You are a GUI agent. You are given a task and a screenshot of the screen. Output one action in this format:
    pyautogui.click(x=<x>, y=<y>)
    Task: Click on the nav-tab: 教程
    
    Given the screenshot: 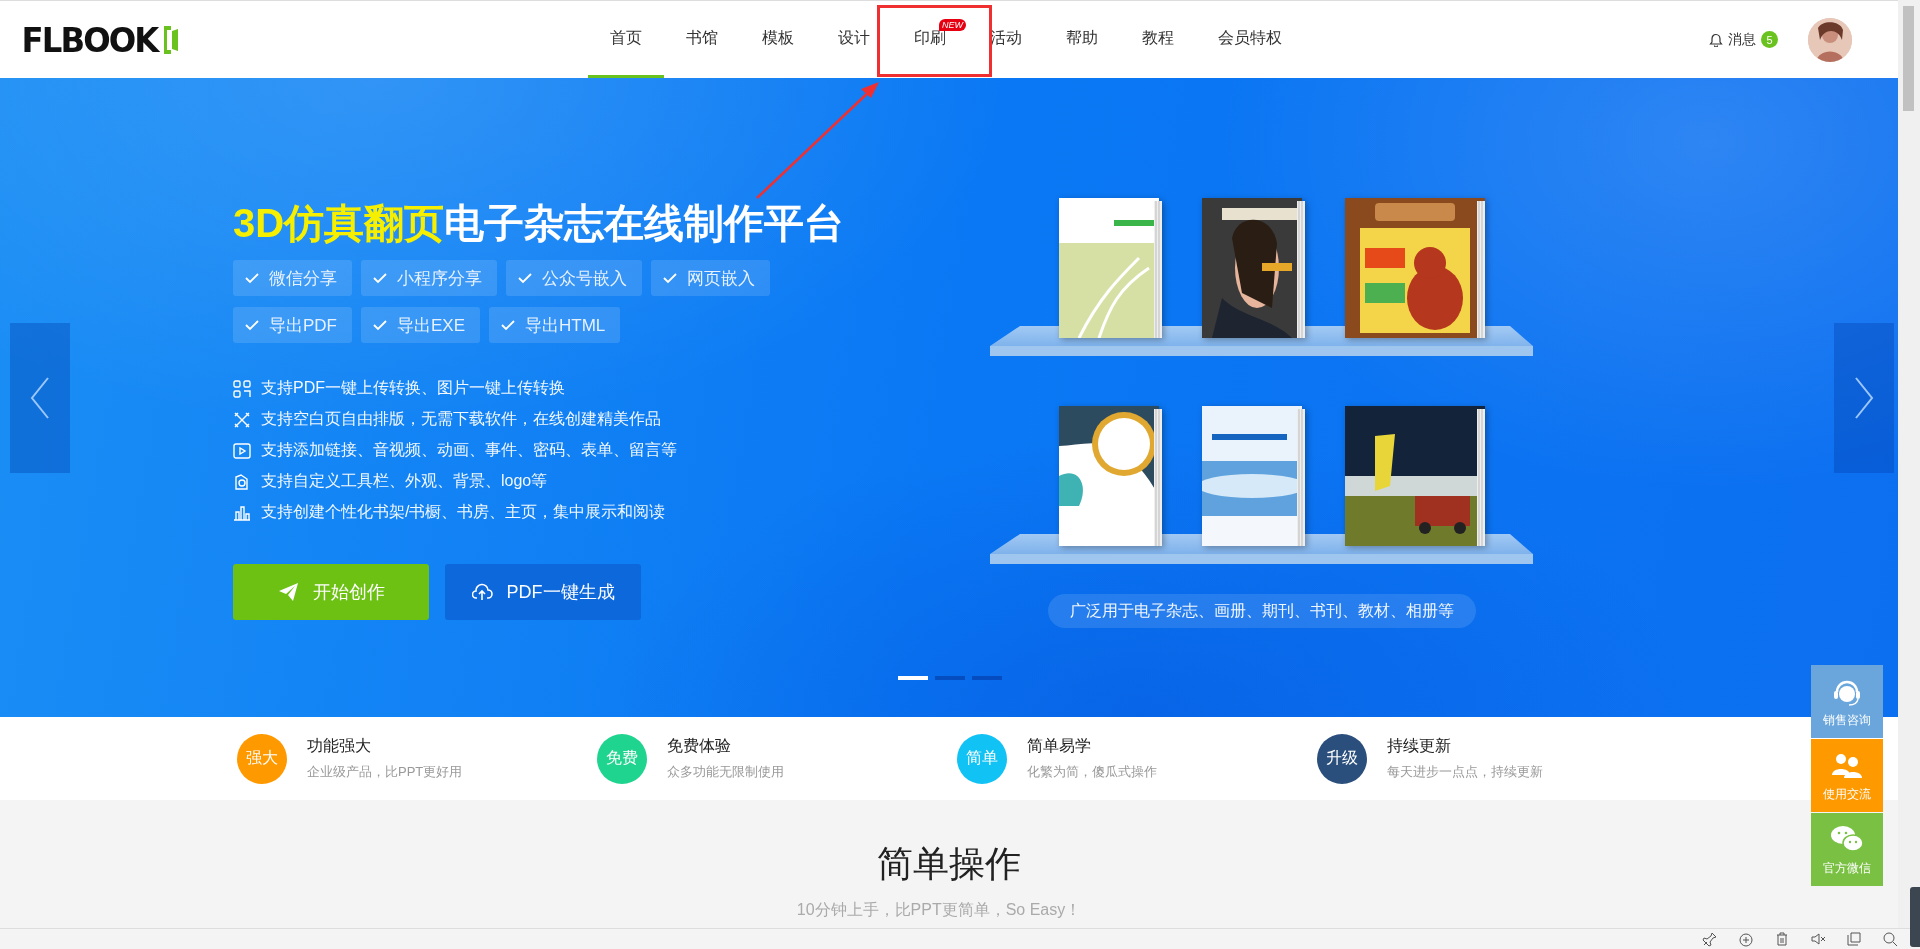 What is the action you would take?
    pyautogui.click(x=1158, y=39)
    